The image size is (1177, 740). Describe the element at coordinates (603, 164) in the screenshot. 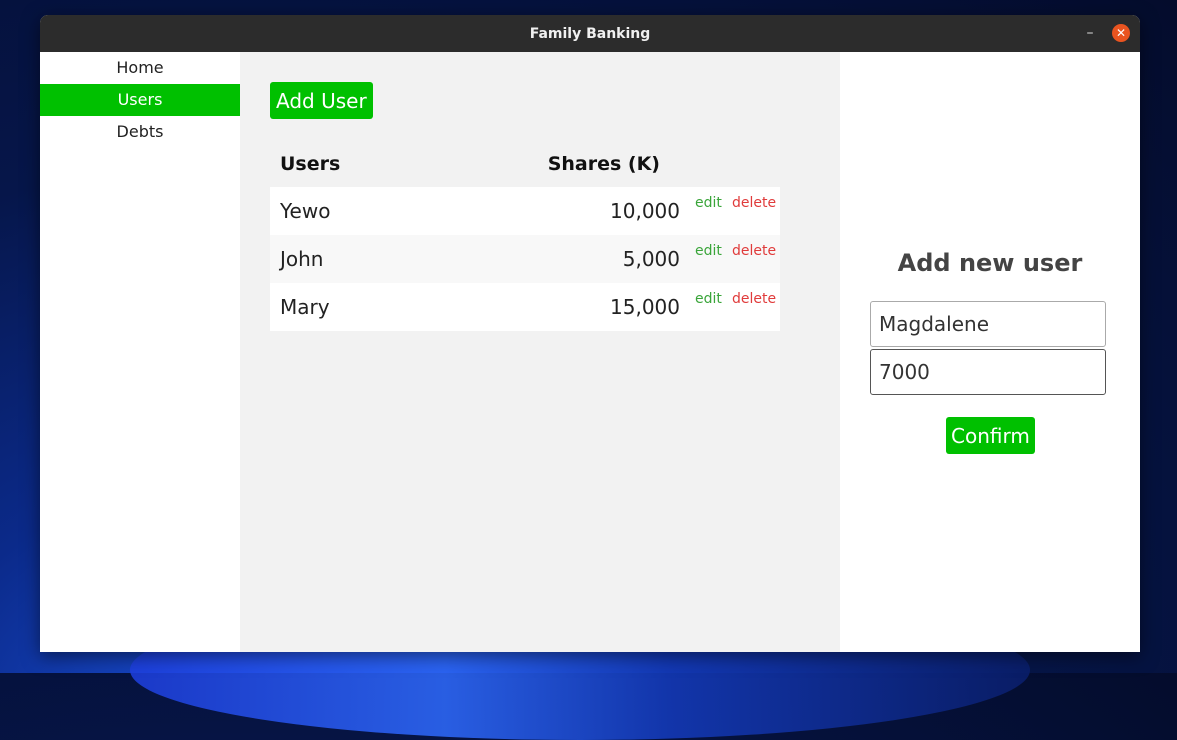

I see `column-header-shares: Shares (K)` at that location.